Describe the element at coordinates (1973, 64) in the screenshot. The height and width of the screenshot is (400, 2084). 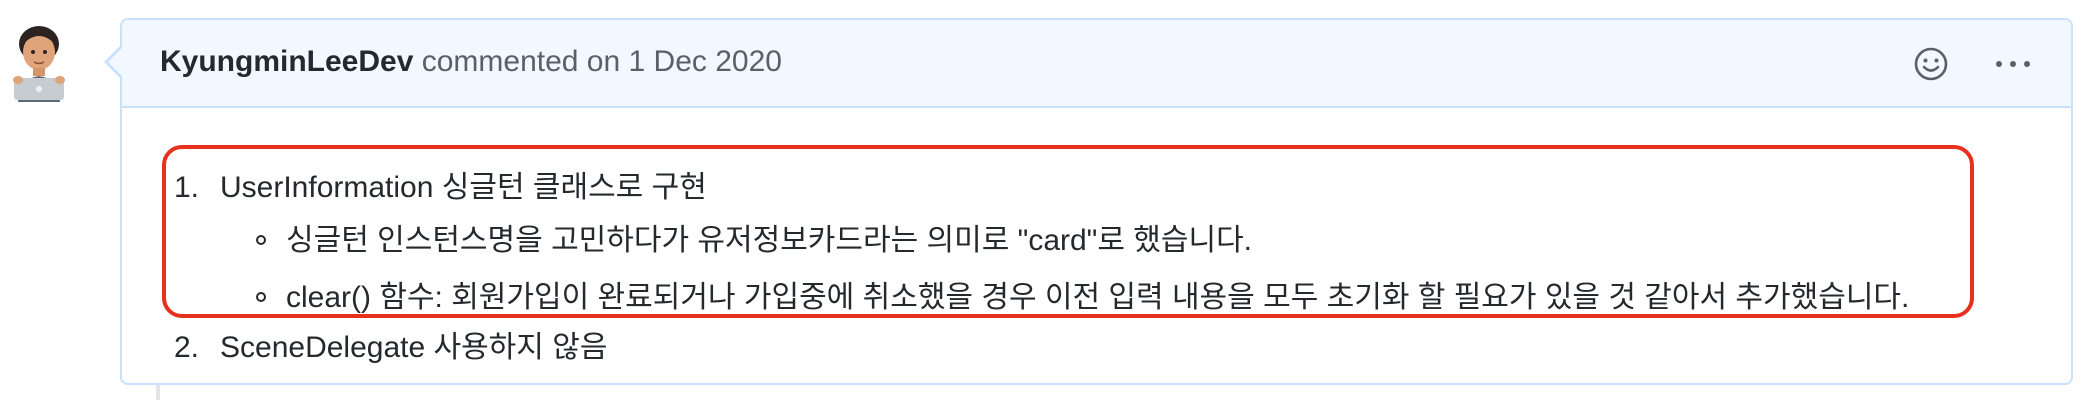
I see `comment-actions` at that location.